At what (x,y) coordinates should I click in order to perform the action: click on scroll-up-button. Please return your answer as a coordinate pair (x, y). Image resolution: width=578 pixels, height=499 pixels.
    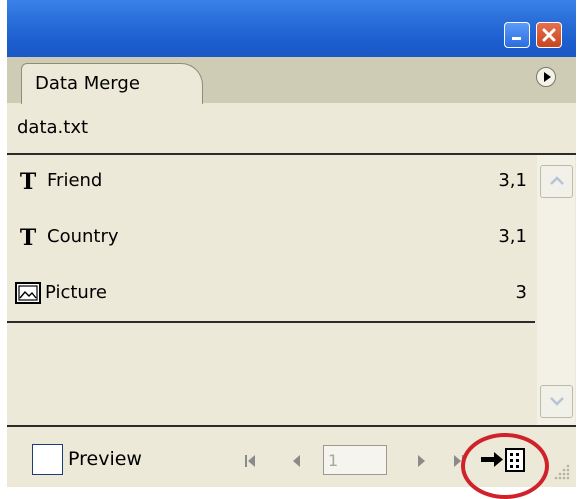
    Looking at the image, I should click on (556, 181).